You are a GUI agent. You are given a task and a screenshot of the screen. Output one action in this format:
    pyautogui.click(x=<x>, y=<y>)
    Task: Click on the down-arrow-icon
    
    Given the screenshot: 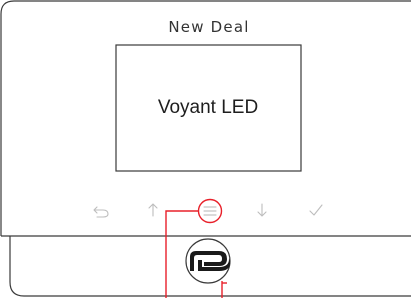 What is the action you would take?
    pyautogui.click(x=262, y=210)
    